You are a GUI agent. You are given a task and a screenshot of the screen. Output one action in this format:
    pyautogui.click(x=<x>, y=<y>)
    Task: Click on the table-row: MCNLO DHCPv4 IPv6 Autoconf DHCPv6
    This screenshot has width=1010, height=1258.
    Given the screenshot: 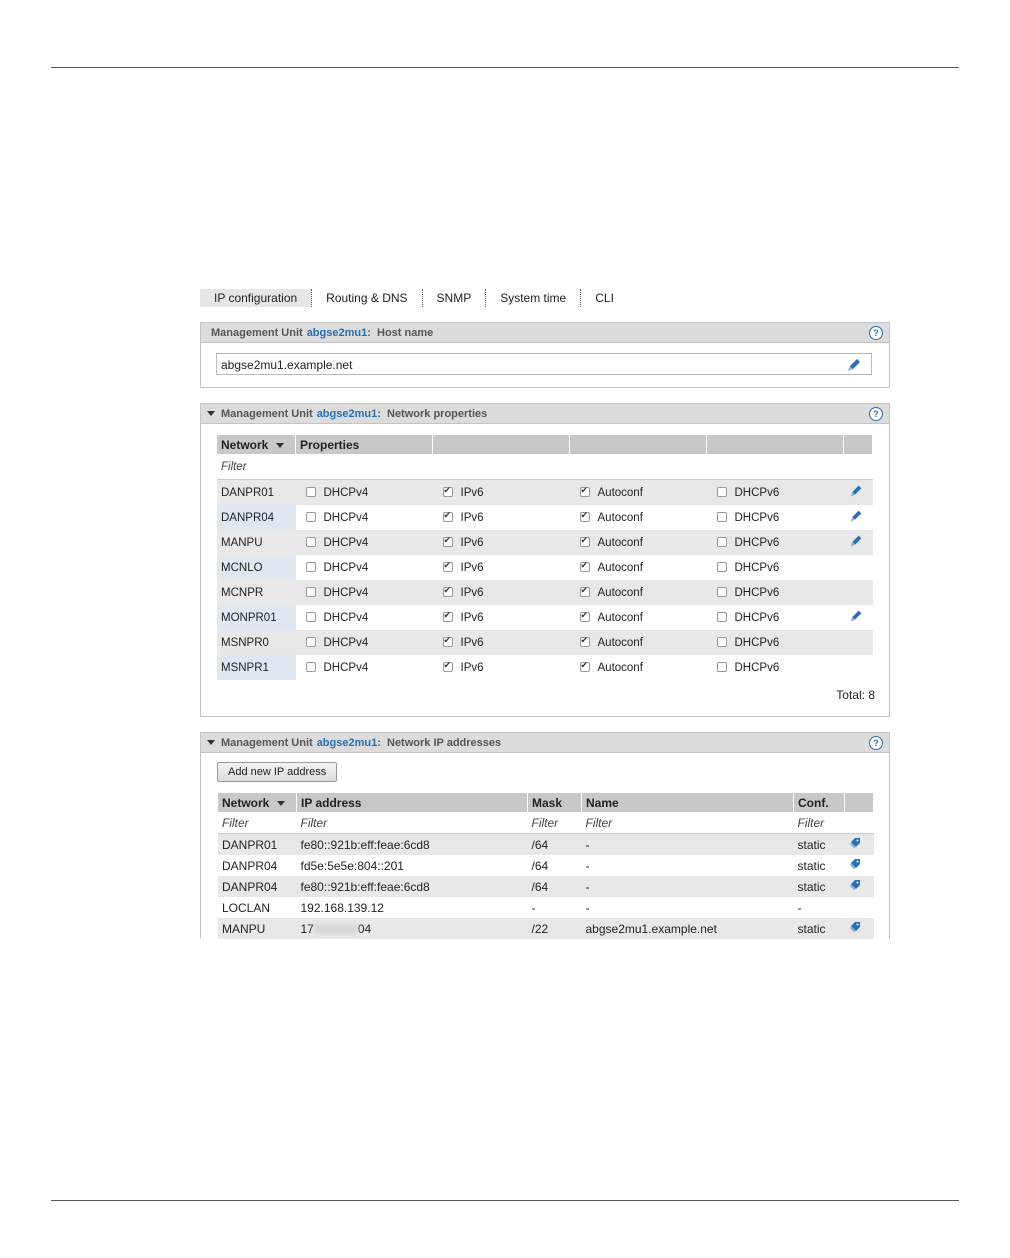 What is the action you would take?
    pyautogui.click(x=545, y=567)
    